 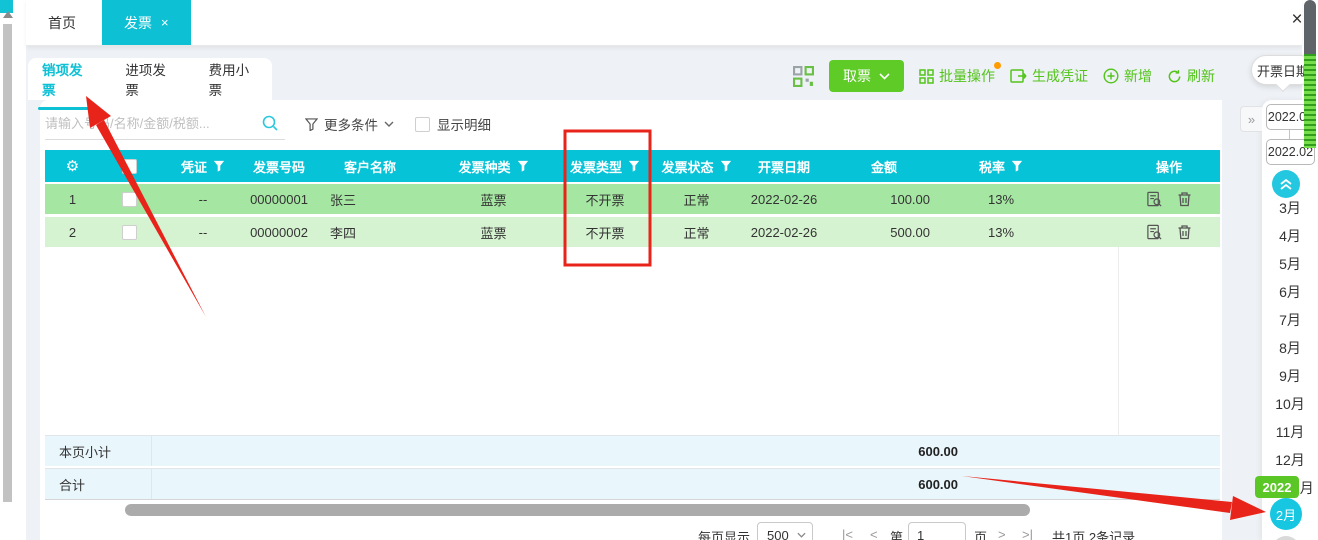 What do you see at coordinates (98, 484) in the screenshot?
I see `summary-label: 合计` at bounding box center [98, 484].